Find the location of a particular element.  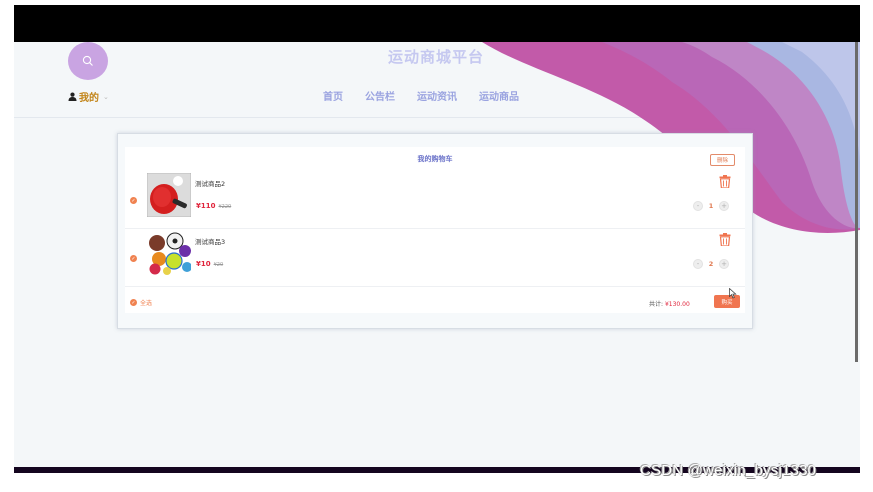

user-menu-label: 我的 is located at coordinates (89, 98).